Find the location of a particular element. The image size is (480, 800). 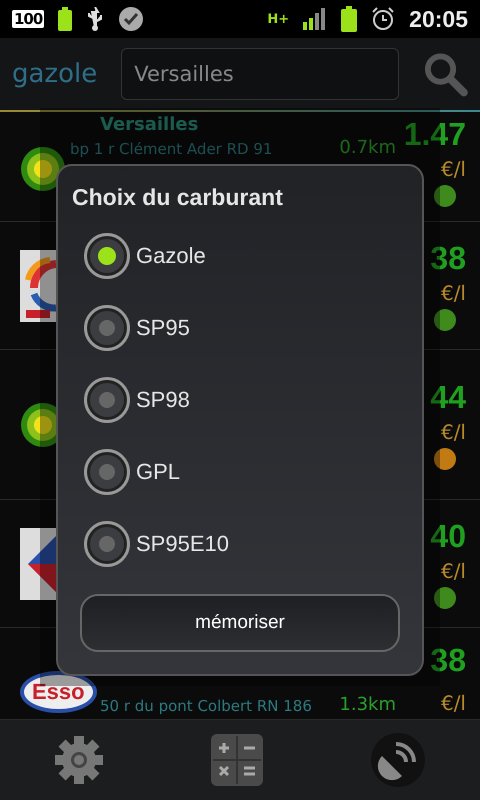

fuel-price: 40 is located at coordinates (448, 536).